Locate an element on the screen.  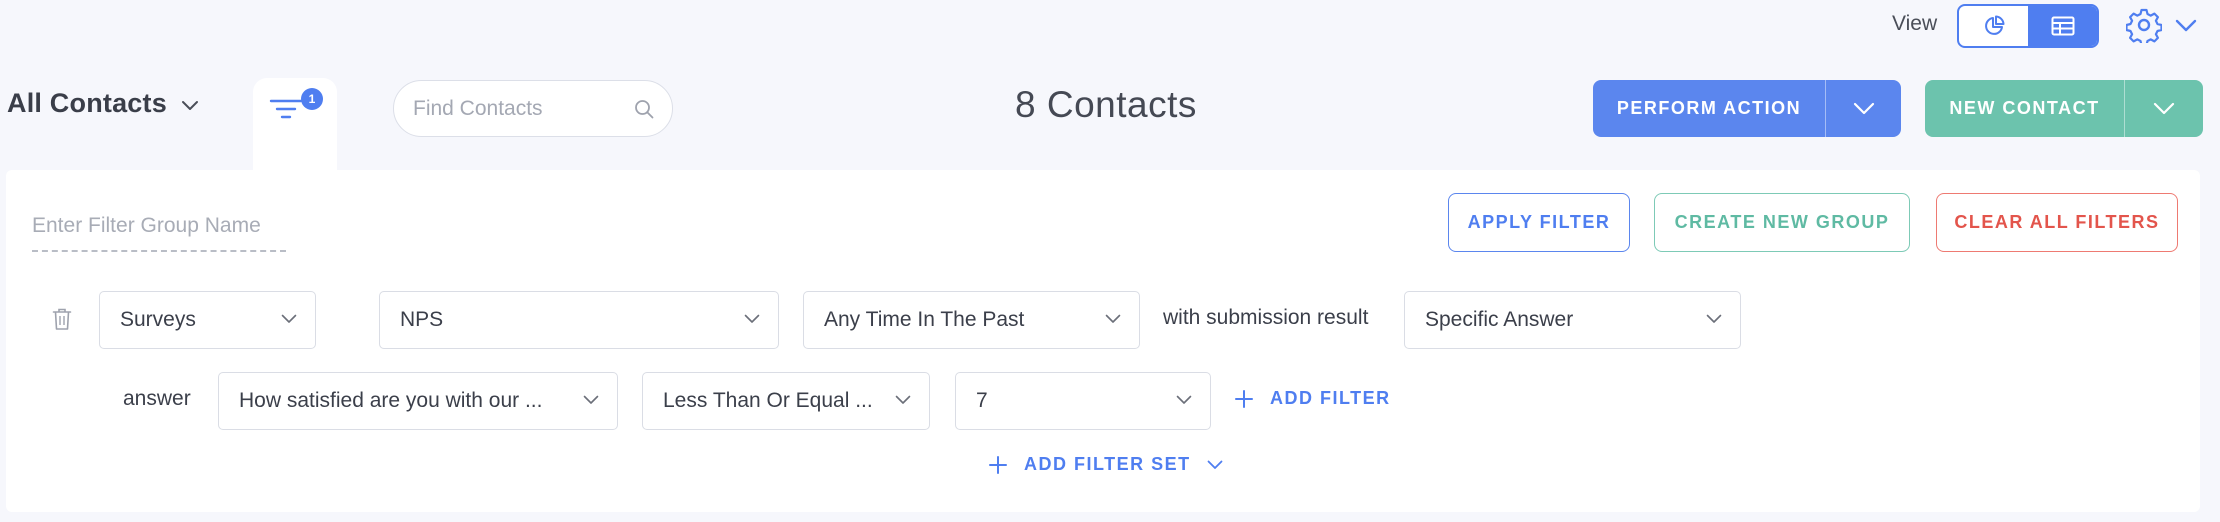
filter-count-badge: 1 is located at coordinates (312, 99).